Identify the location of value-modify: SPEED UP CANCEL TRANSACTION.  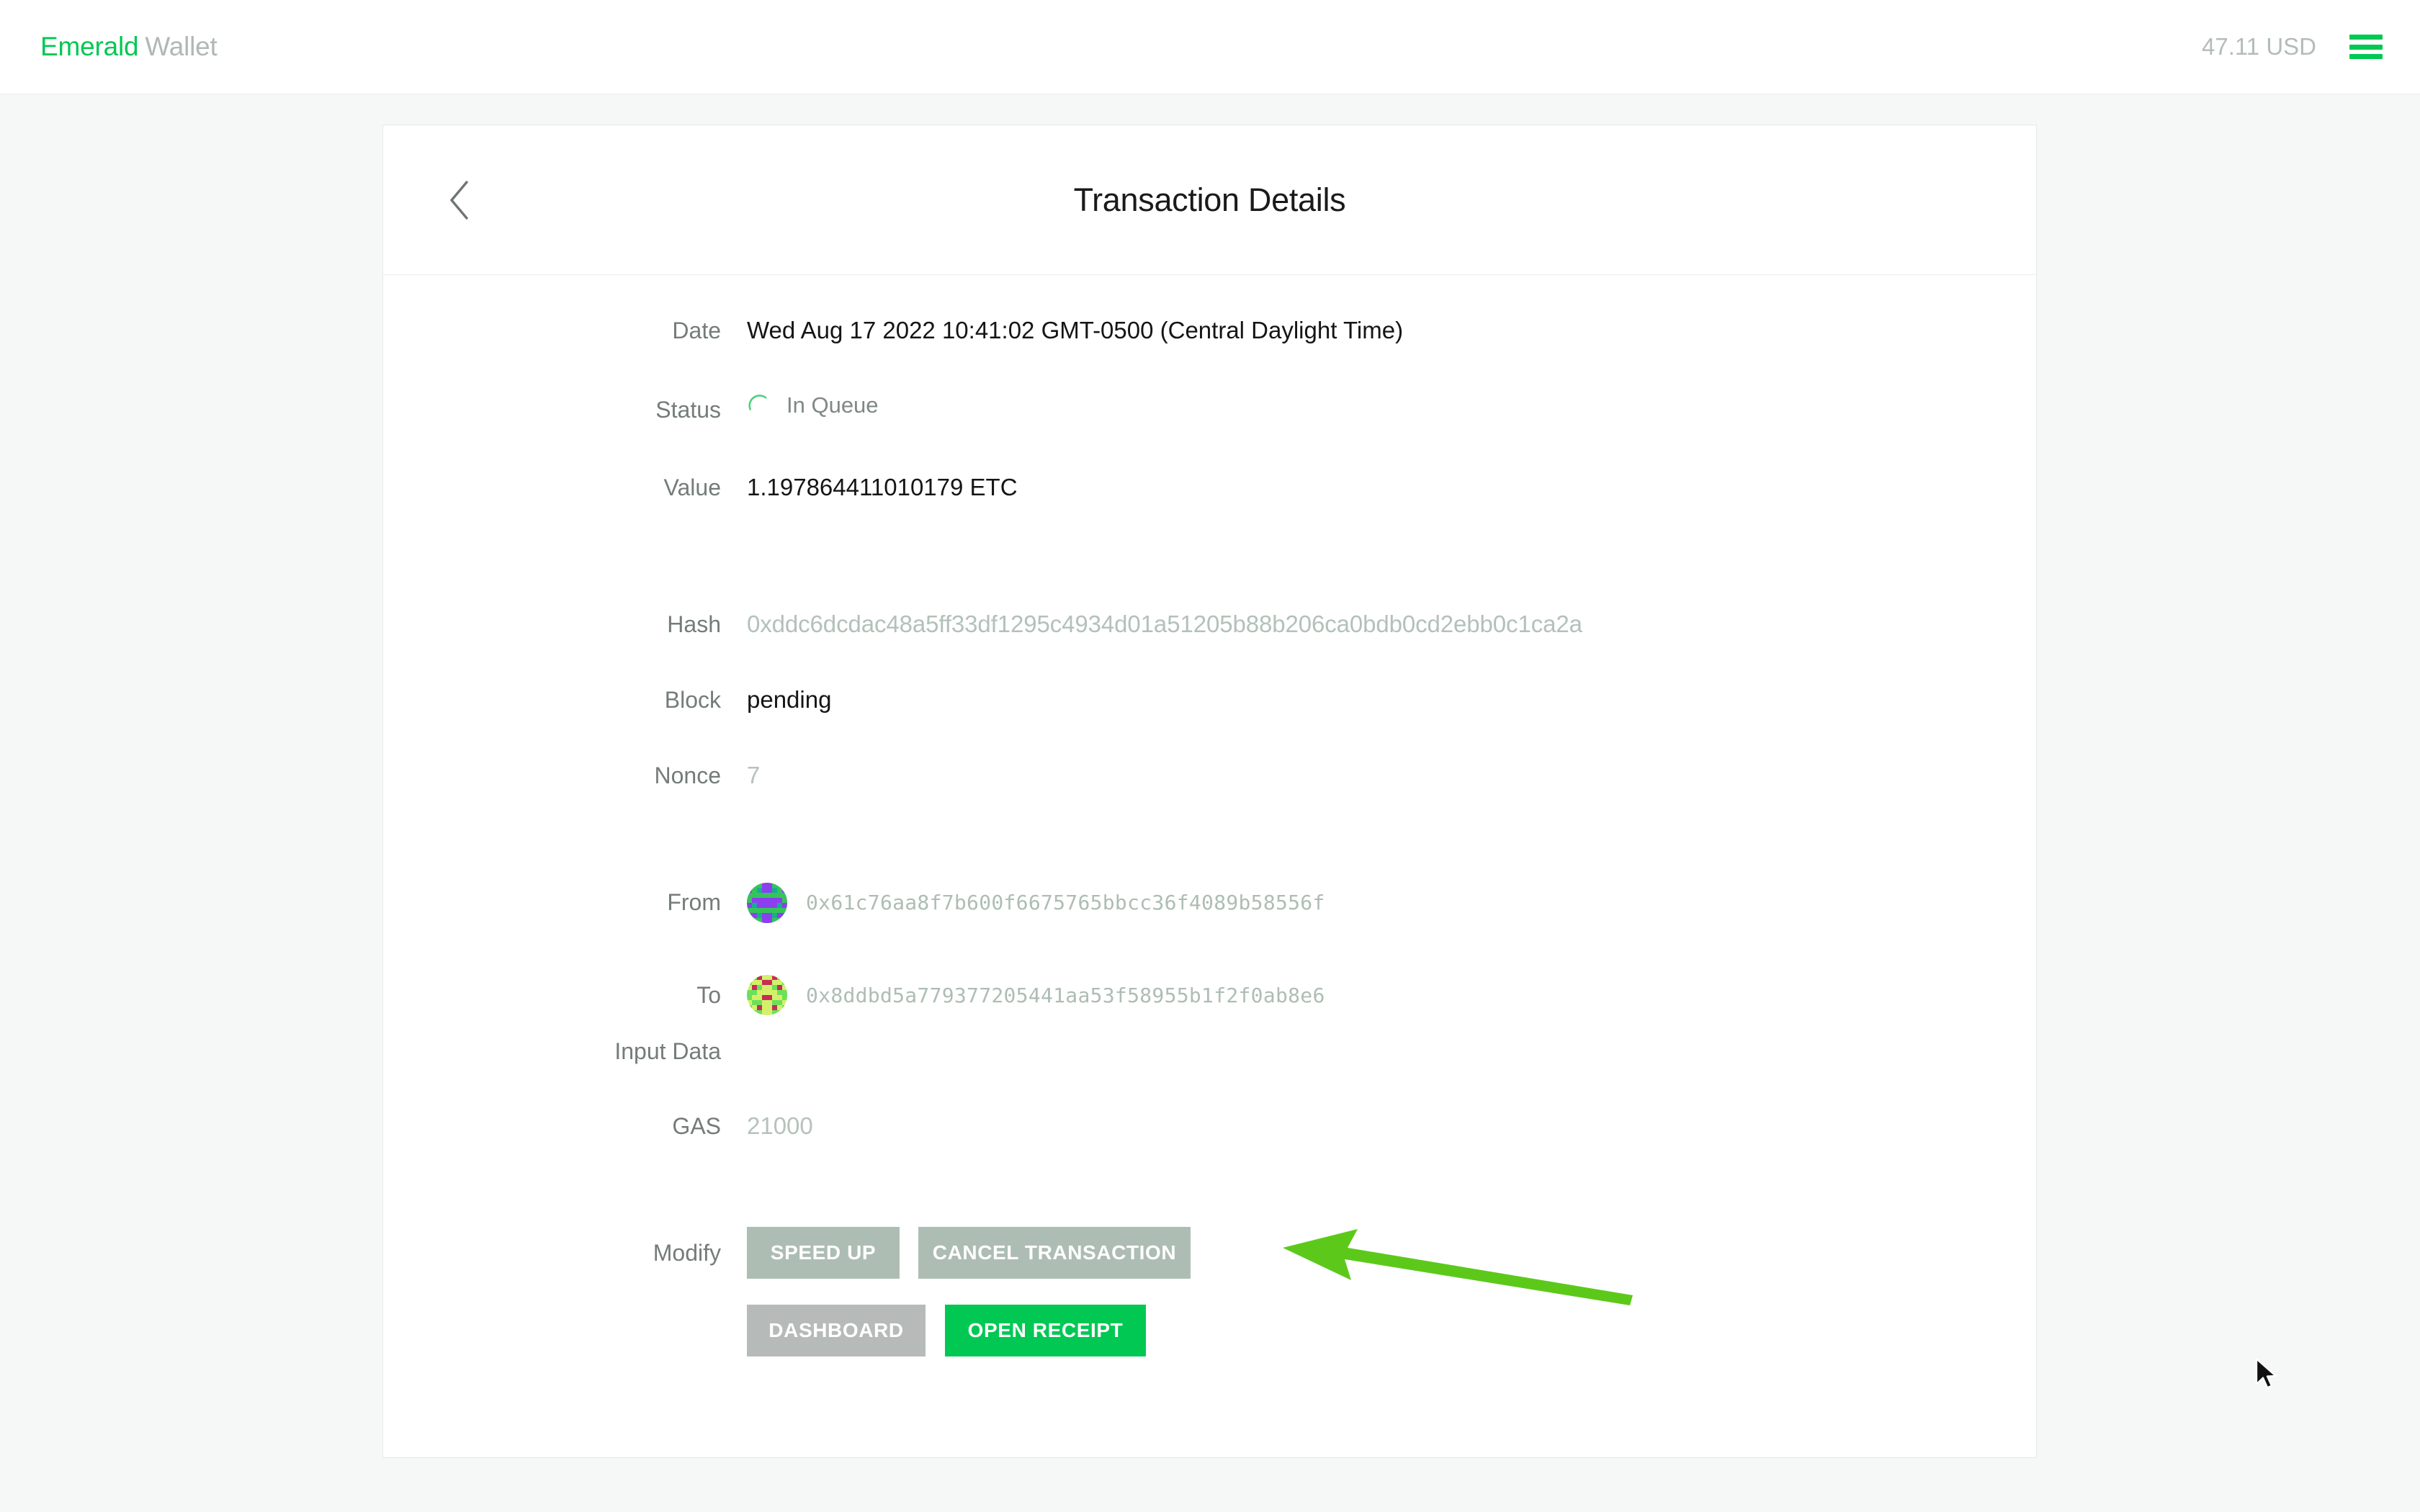
(1391, 1253).